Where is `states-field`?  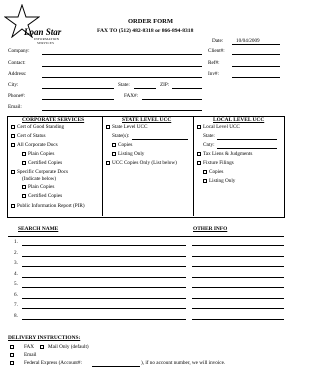
states-field is located at coordinates (160, 139).